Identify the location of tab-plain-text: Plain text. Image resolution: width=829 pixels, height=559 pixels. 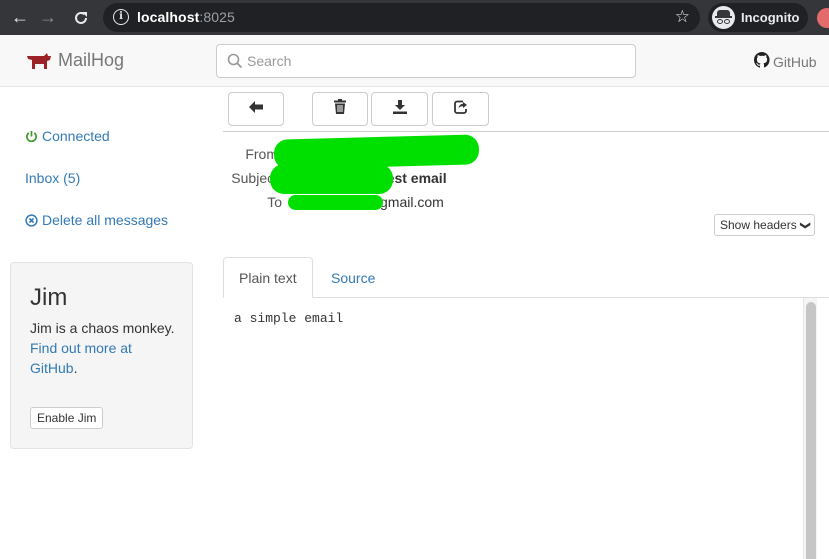
(268, 277).